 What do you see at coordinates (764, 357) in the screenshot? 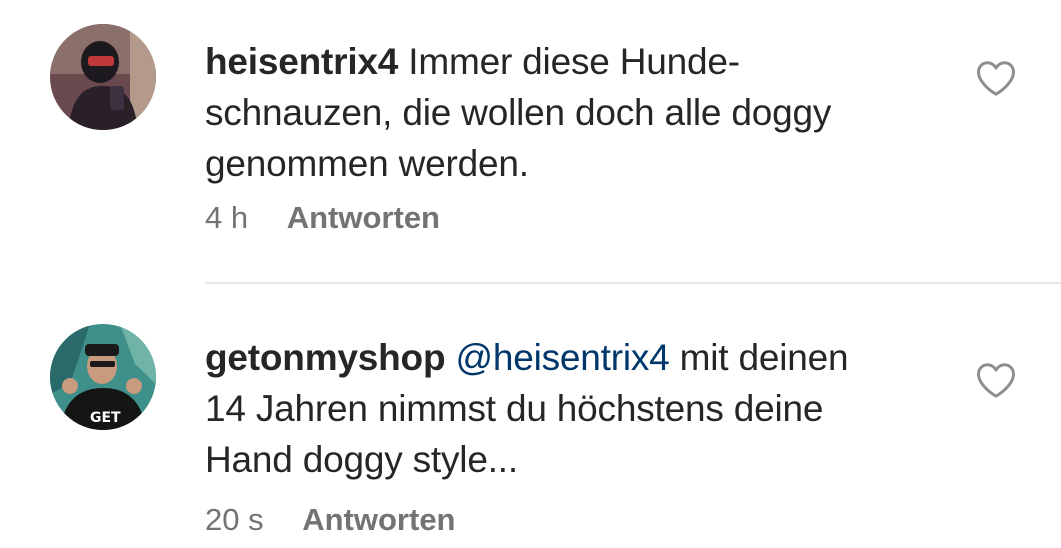
I see `comment-body-line: mit deinen` at bounding box center [764, 357].